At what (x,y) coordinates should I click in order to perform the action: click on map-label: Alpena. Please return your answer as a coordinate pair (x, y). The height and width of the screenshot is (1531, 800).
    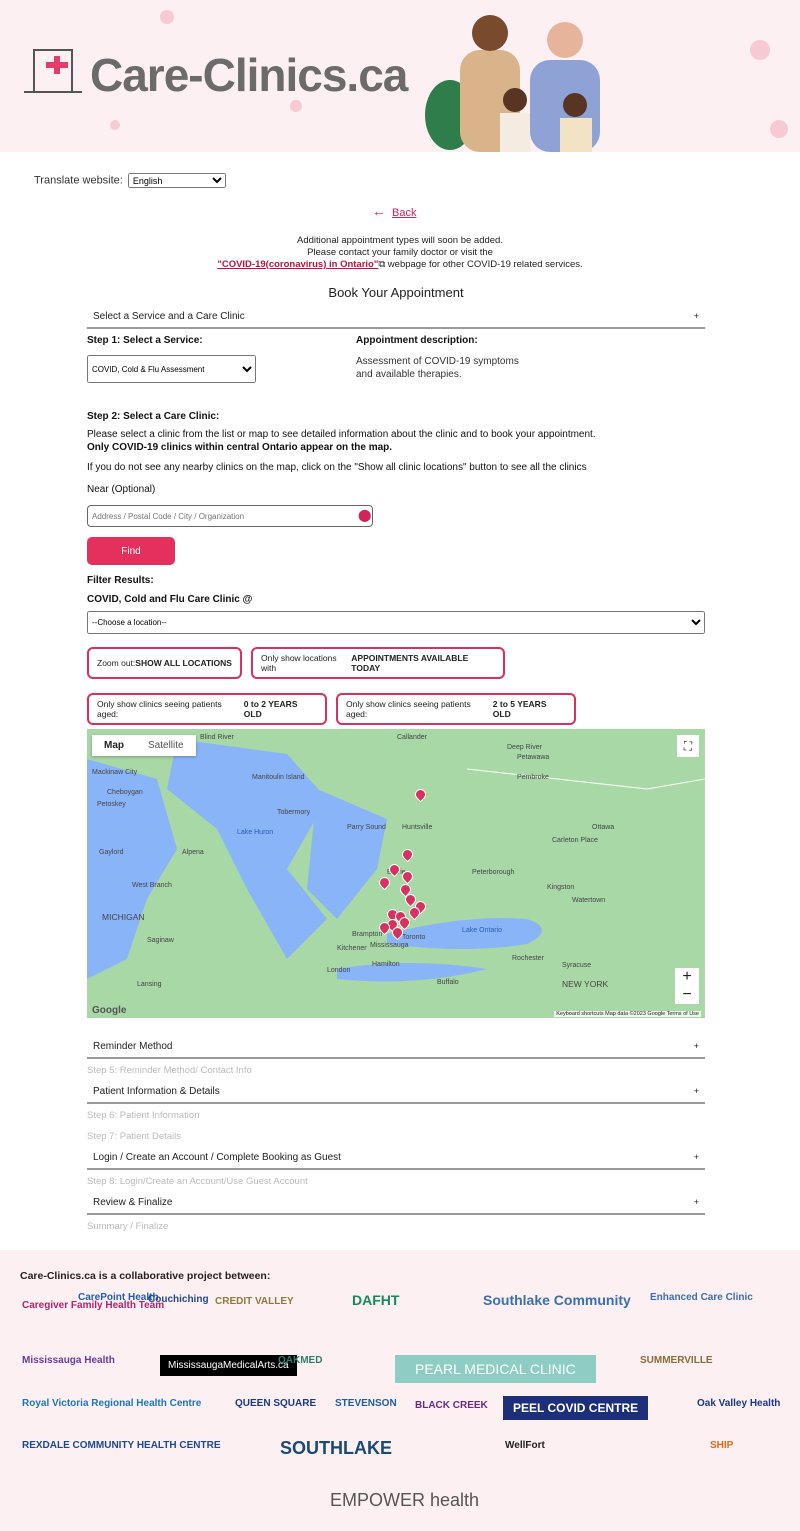
    Looking at the image, I should click on (193, 852).